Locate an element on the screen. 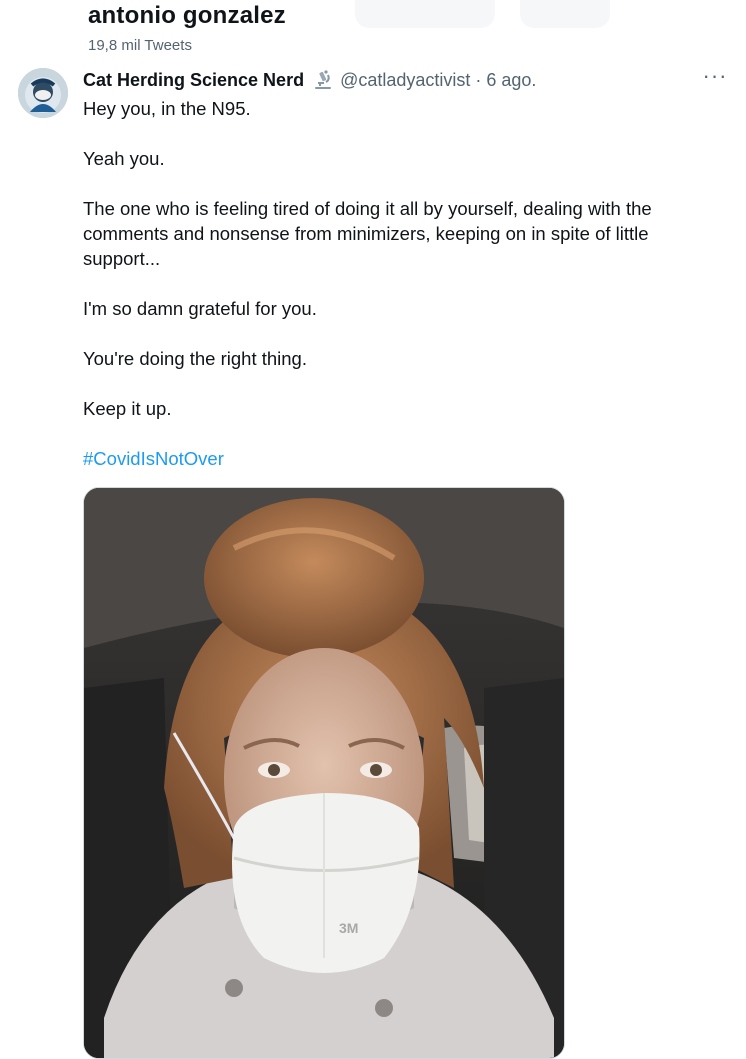 This screenshot has height=1059, width=746. tweet-line: Keep it up. is located at coordinates (127, 408).